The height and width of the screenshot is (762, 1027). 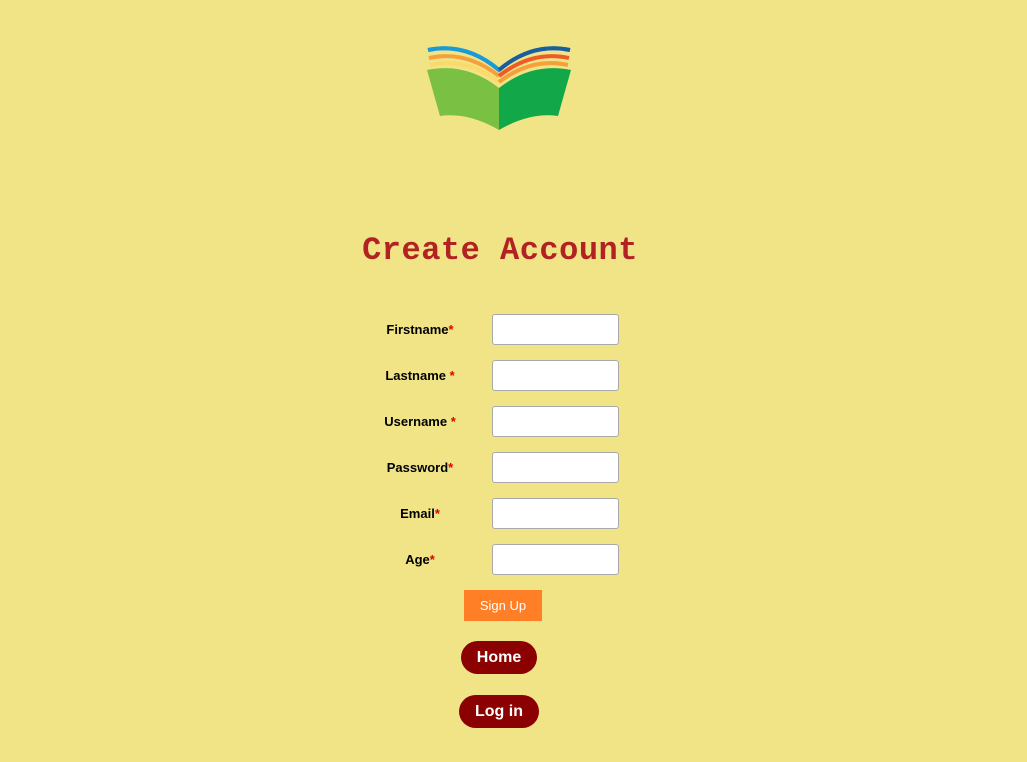 I want to click on email-input, so click(x=555, y=513).